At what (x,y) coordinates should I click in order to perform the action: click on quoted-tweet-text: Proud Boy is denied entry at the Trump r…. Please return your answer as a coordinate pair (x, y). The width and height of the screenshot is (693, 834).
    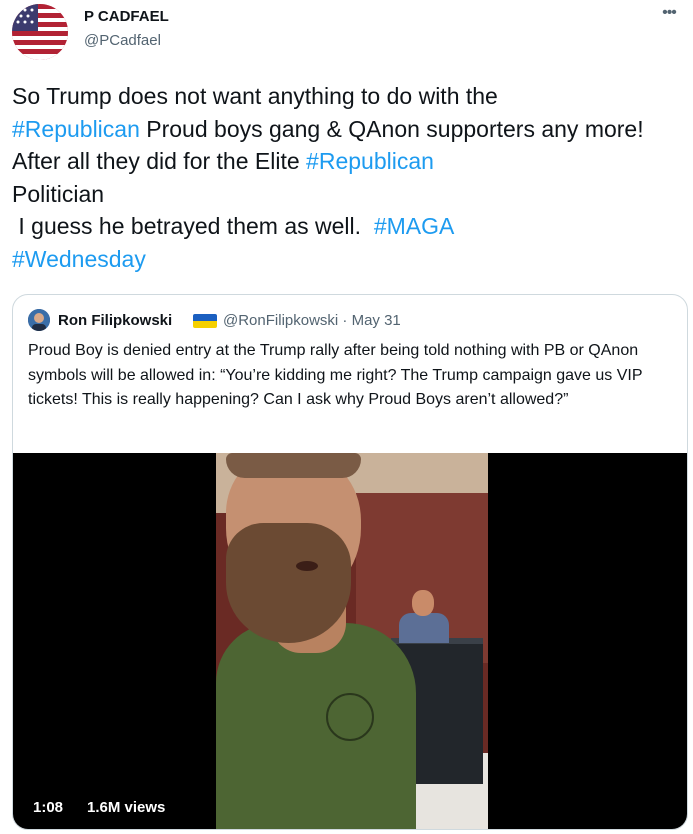
    Looking at the image, I should click on (335, 375).